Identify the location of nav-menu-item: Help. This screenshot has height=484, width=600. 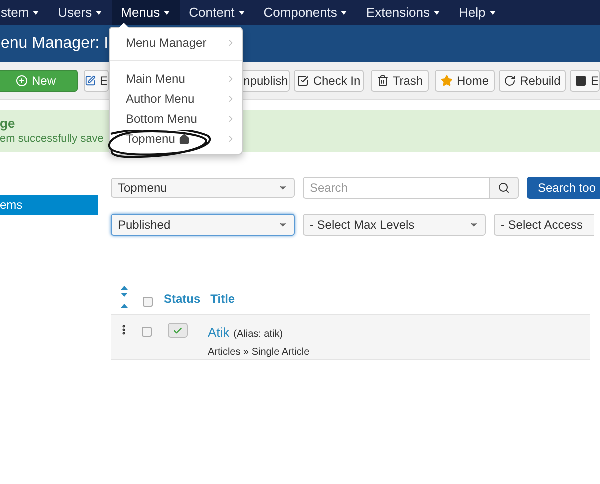
(478, 12).